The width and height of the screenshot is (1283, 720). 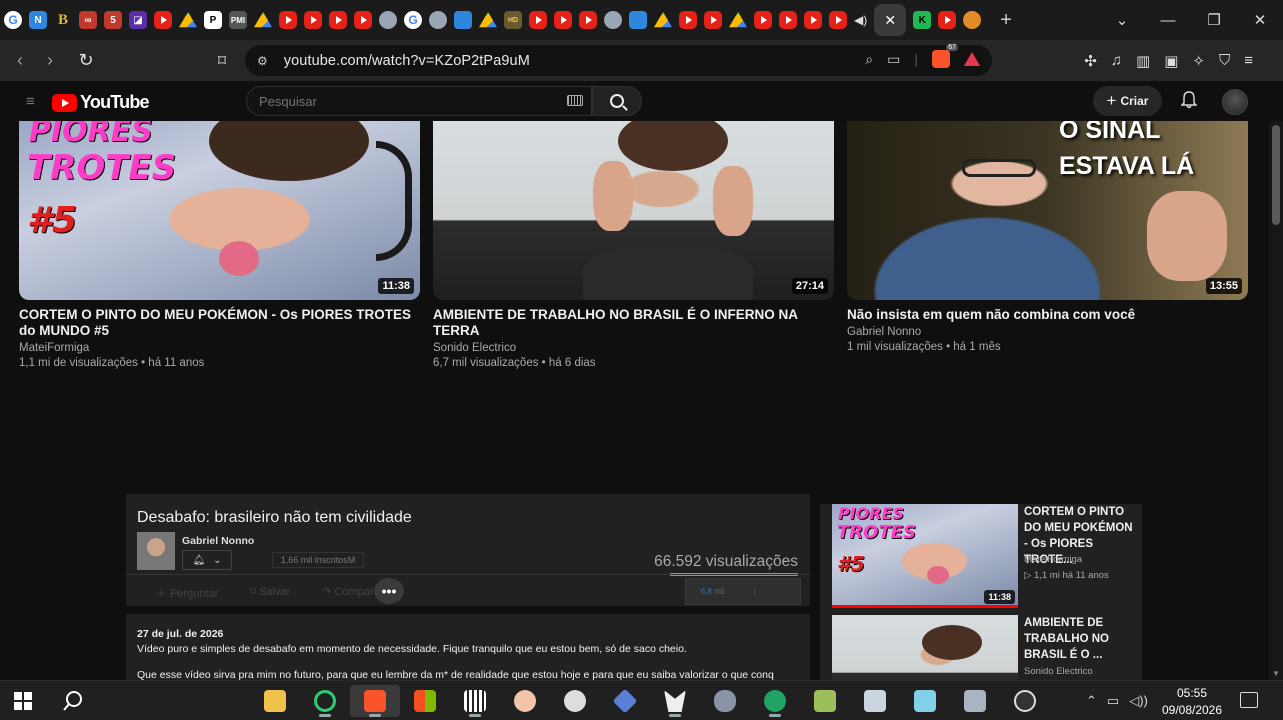 I want to click on blue-cube-icon, so click(x=925, y=701).